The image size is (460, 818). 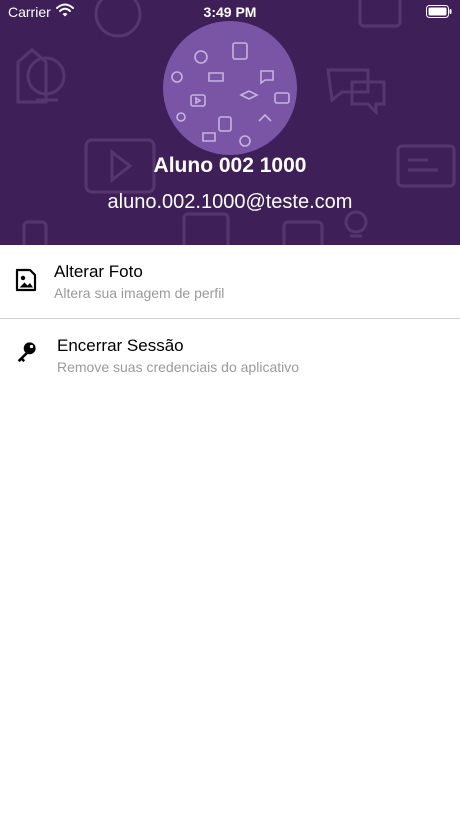 What do you see at coordinates (139, 293) in the screenshot?
I see `change-photo-subtitle: Altera sua imagem de perfil` at bounding box center [139, 293].